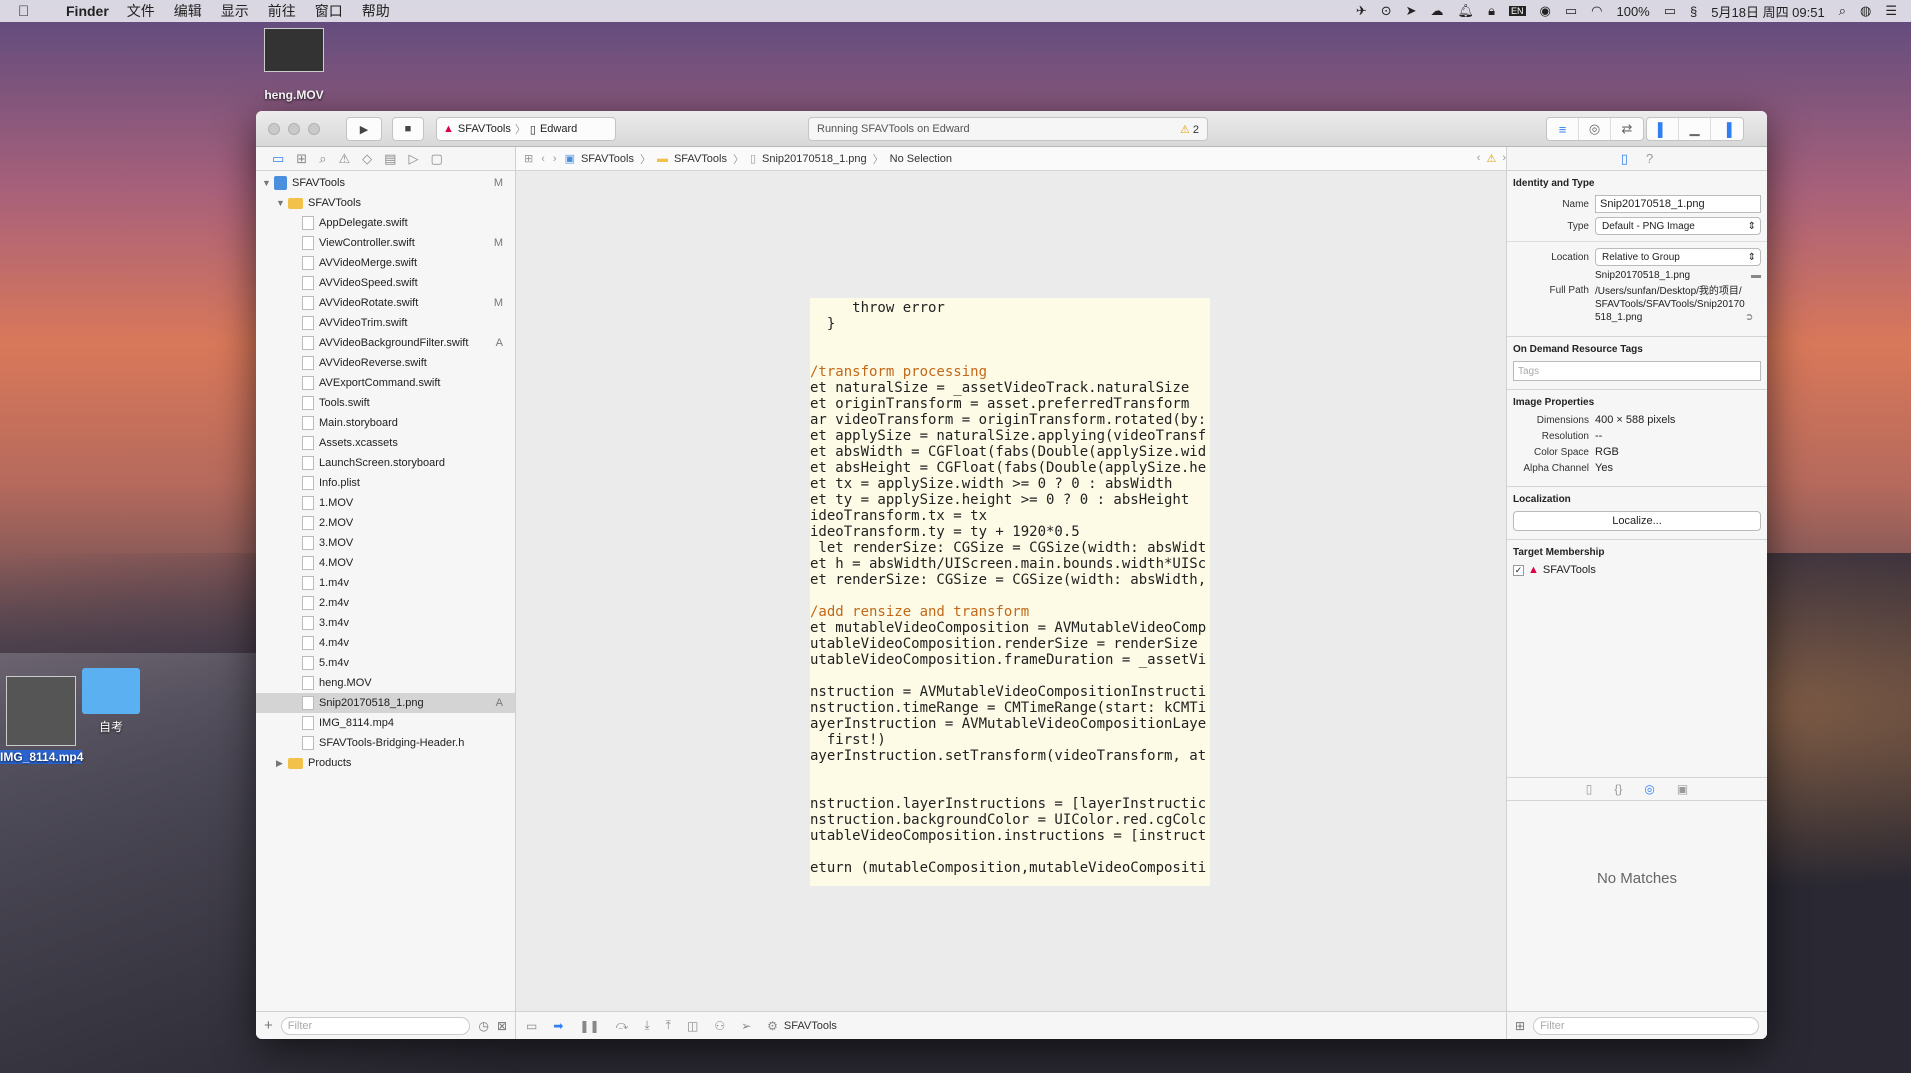 This screenshot has width=1911, height=1073. Describe the element at coordinates (385, 643) in the screenshot. I see `file-row: 4.m4v` at that location.